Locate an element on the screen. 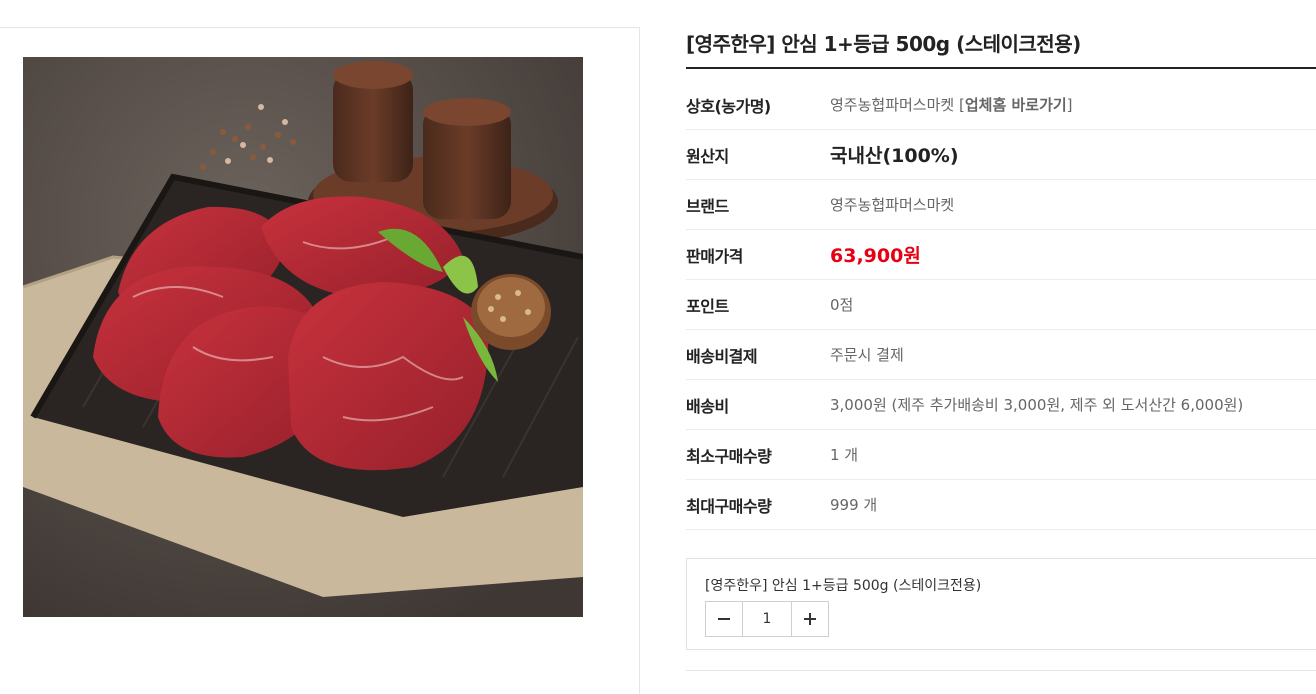  quantity-input: 1 is located at coordinates (767, 619).